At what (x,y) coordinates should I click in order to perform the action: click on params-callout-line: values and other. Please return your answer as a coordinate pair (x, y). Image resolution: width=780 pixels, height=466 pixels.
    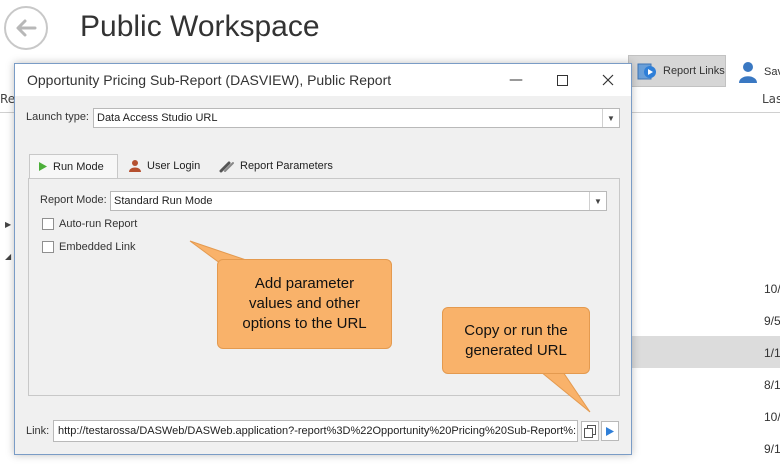
    Looking at the image, I should click on (304, 303).